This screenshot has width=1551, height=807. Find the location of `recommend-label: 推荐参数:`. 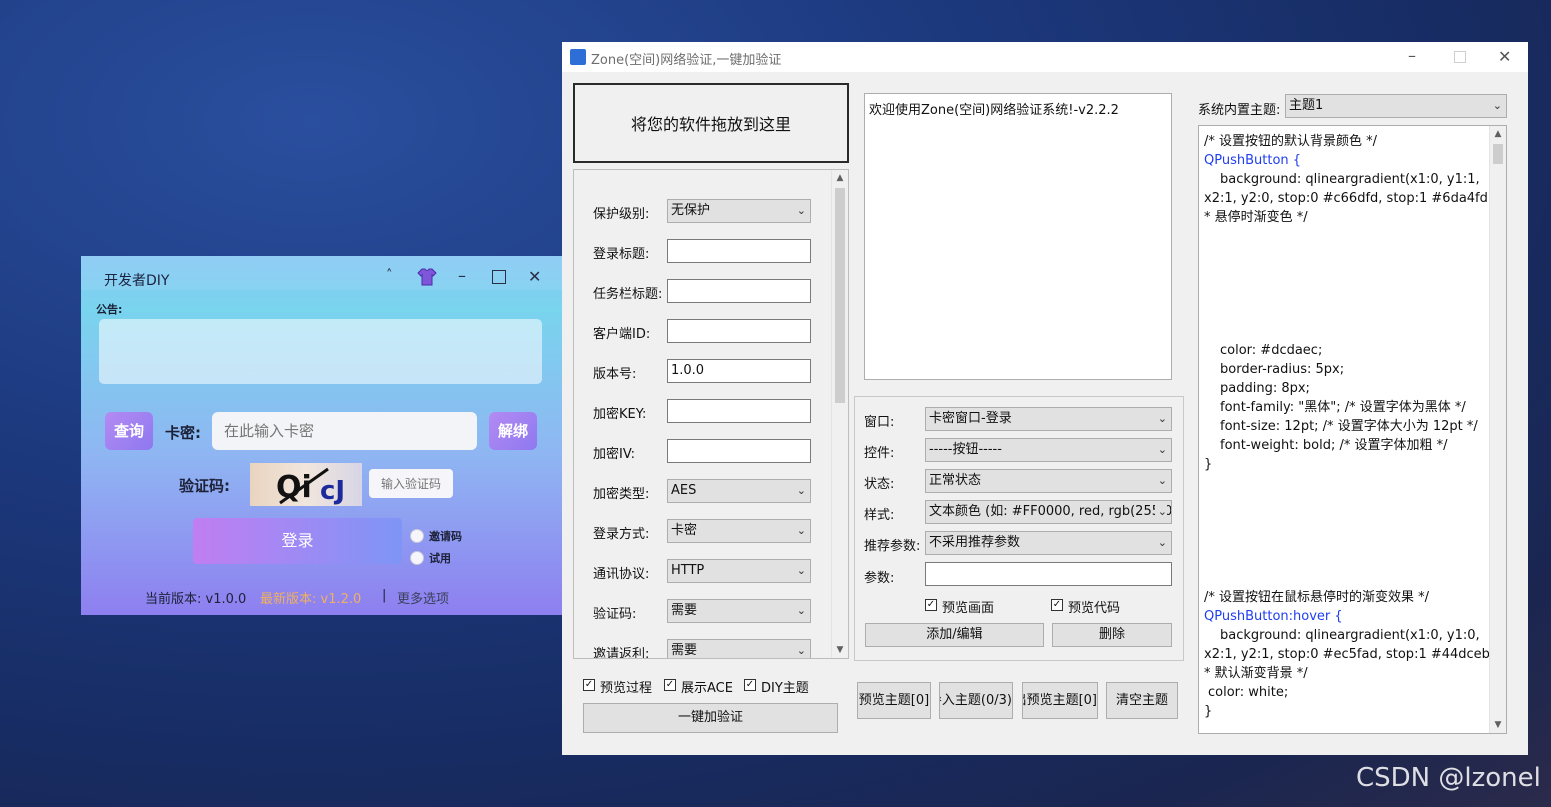

recommend-label: 推荐参数: is located at coordinates (892, 546).